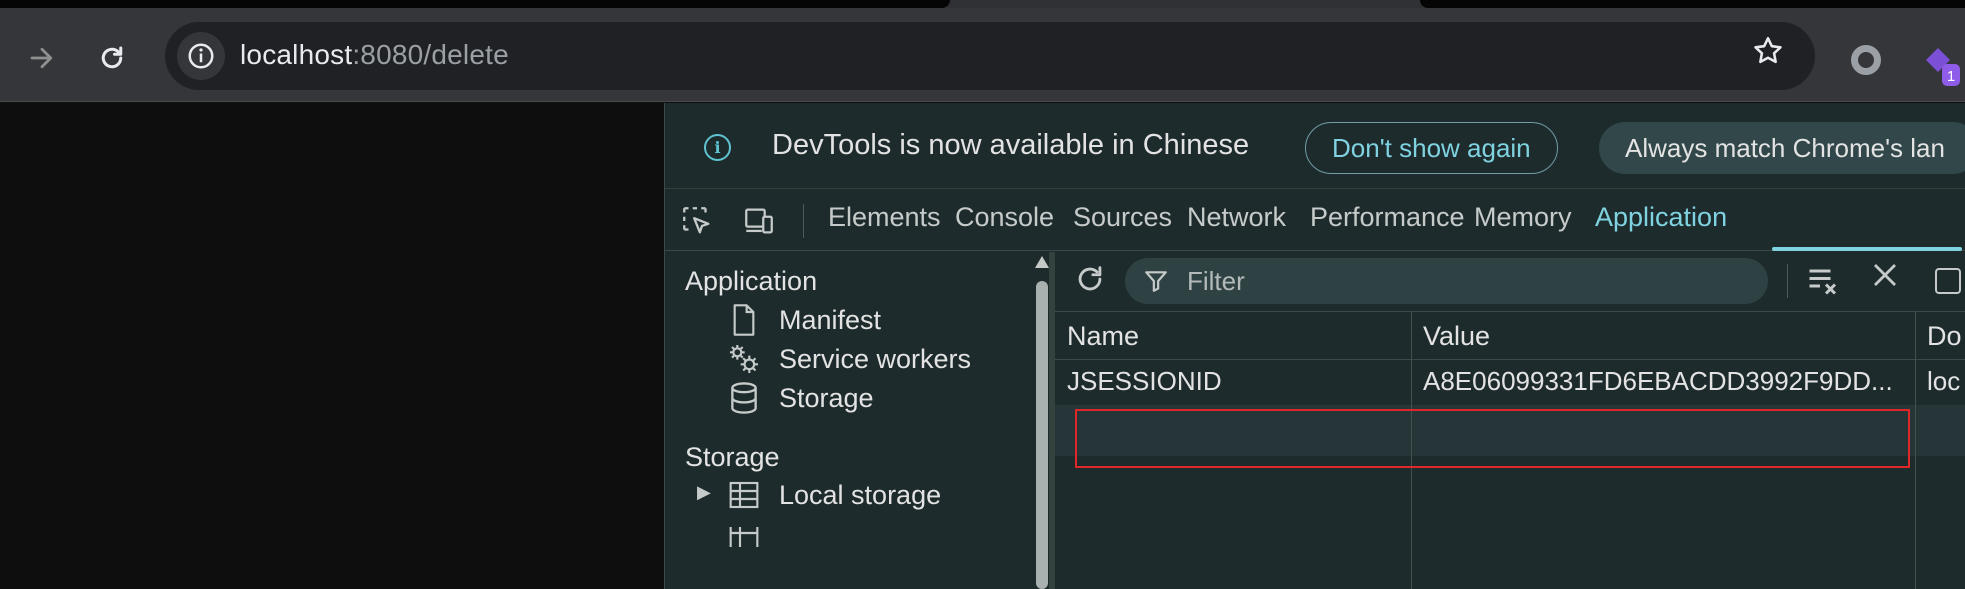  Describe the element at coordinates (1042, 435) in the screenshot. I see `scroll-thumb` at that location.